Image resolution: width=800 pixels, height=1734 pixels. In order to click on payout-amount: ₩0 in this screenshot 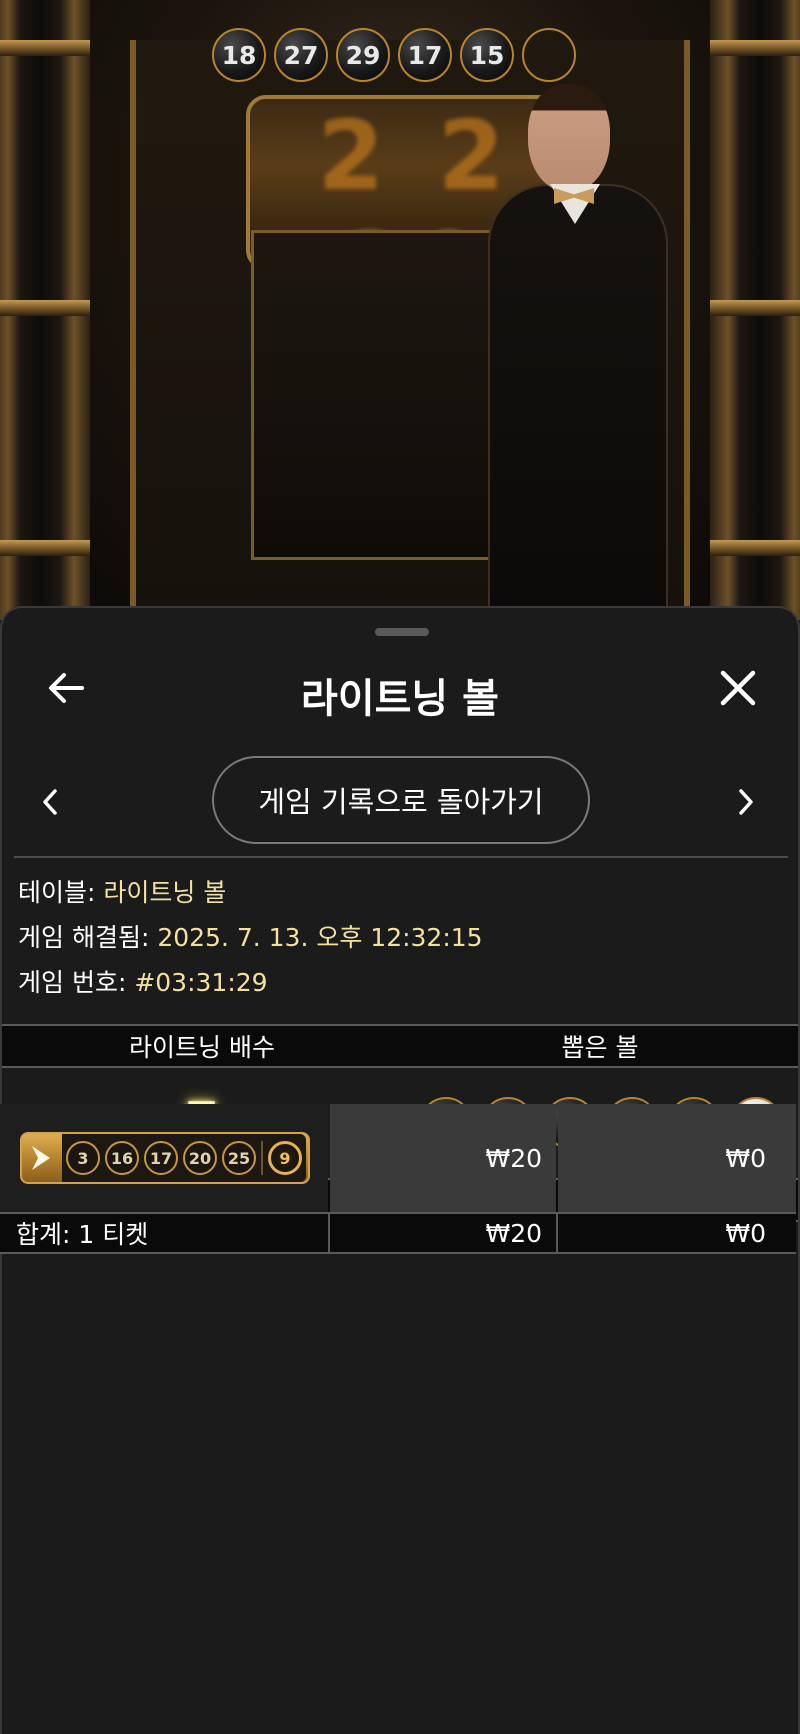, I will do `click(745, 1158)`.